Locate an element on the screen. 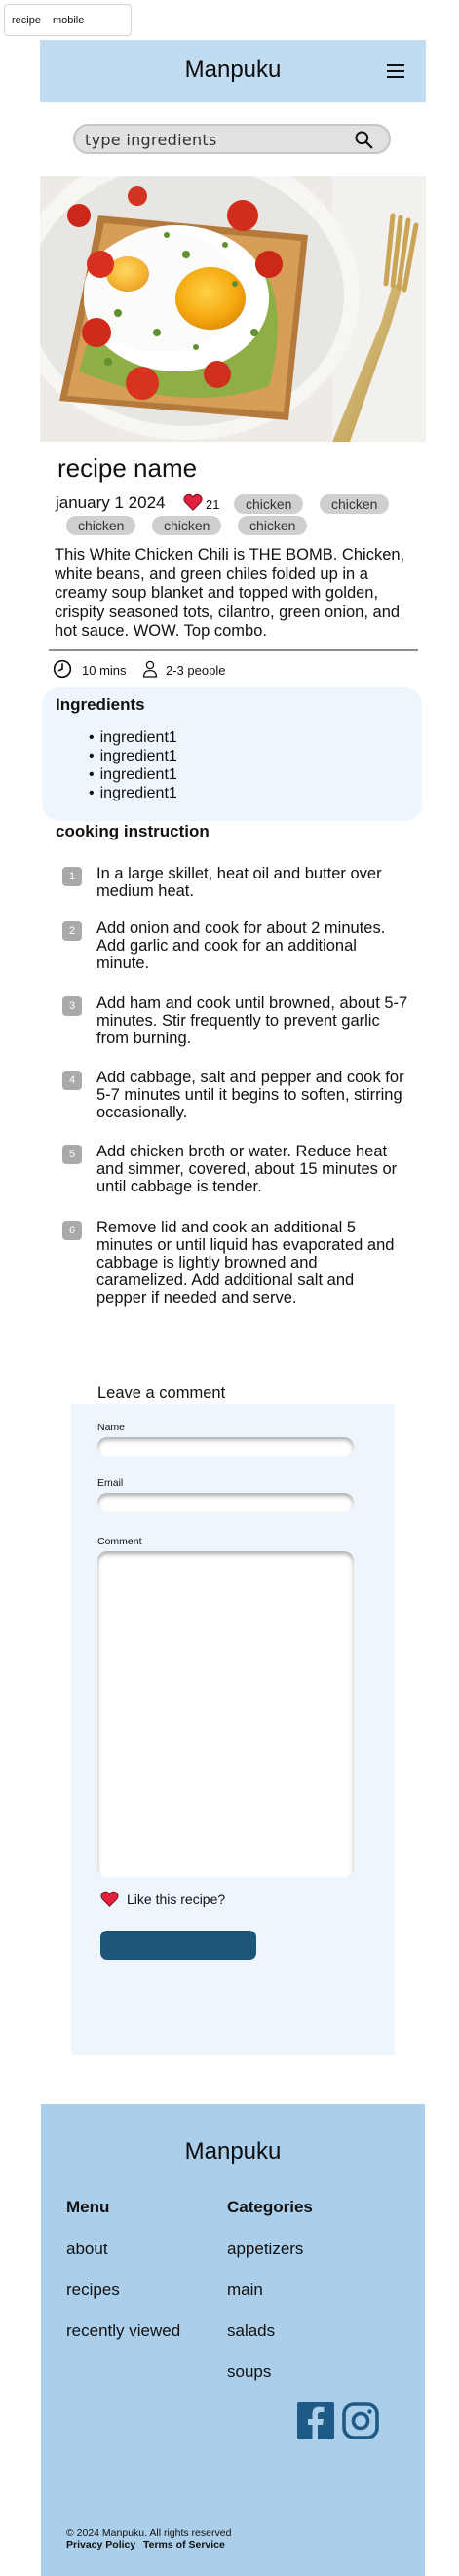 The height and width of the screenshot is (2576, 459). like-recipe-toggle: Like this recipe? is located at coordinates (197, 1899).